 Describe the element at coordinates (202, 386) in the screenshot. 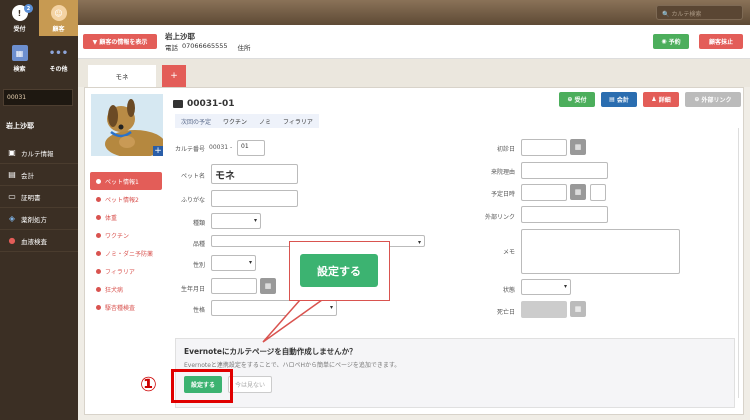

I see `highlight-box` at that location.